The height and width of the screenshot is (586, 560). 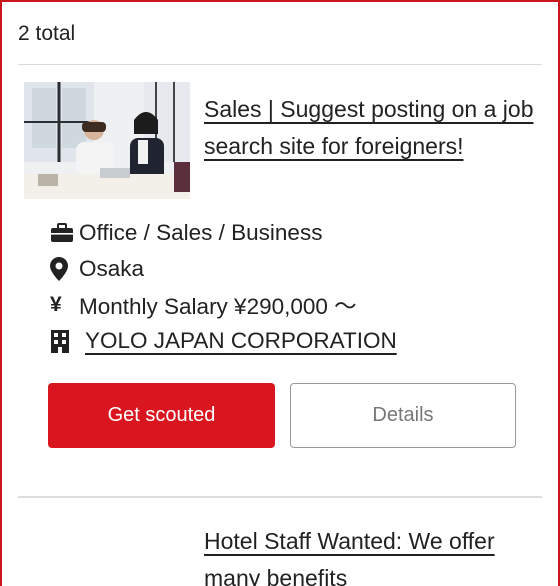 What do you see at coordinates (403, 415) in the screenshot?
I see `details-button: Details` at bounding box center [403, 415].